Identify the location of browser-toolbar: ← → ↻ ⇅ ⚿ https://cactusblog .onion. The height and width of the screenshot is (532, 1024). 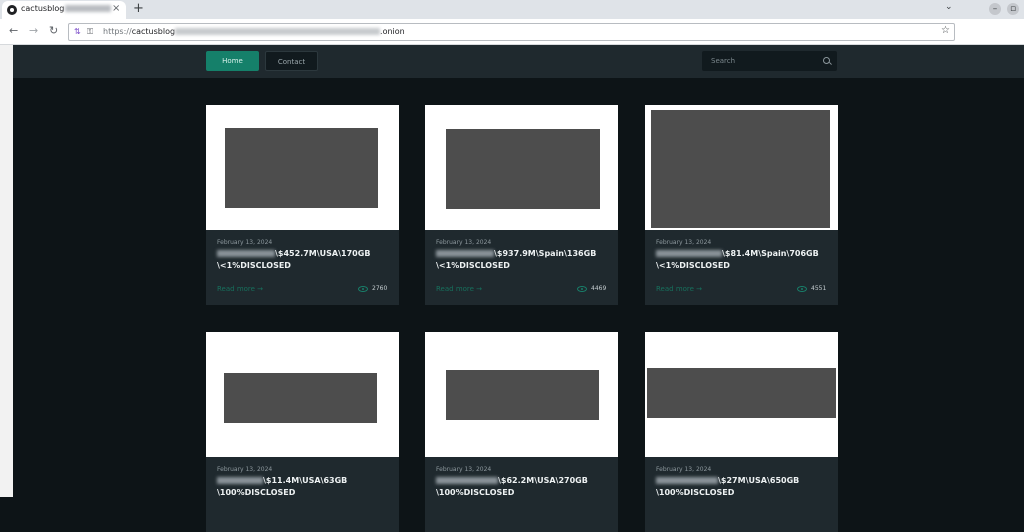
(512, 32).